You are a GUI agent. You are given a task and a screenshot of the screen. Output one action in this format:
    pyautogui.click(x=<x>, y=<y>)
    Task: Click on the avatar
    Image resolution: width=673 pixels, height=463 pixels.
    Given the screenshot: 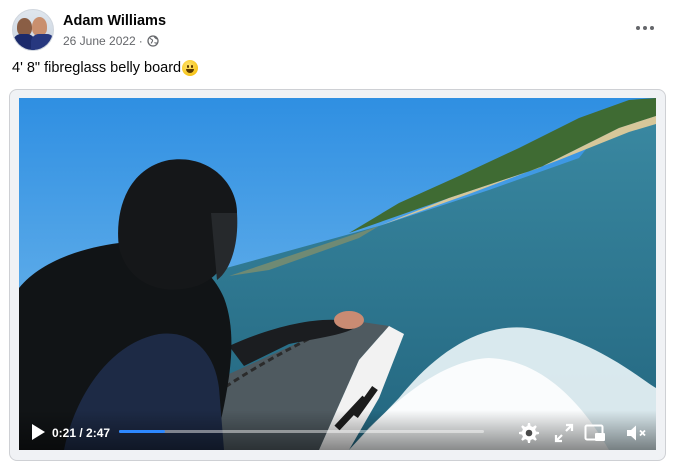 What is the action you would take?
    pyautogui.click(x=33, y=30)
    